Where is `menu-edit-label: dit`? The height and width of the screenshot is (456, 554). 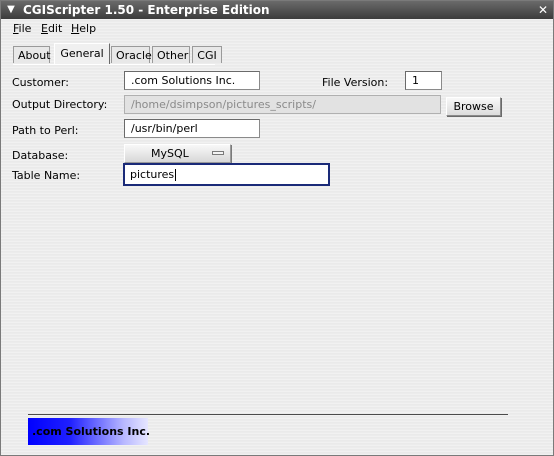 menu-edit-label: dit is located at coordinates (55, 28).